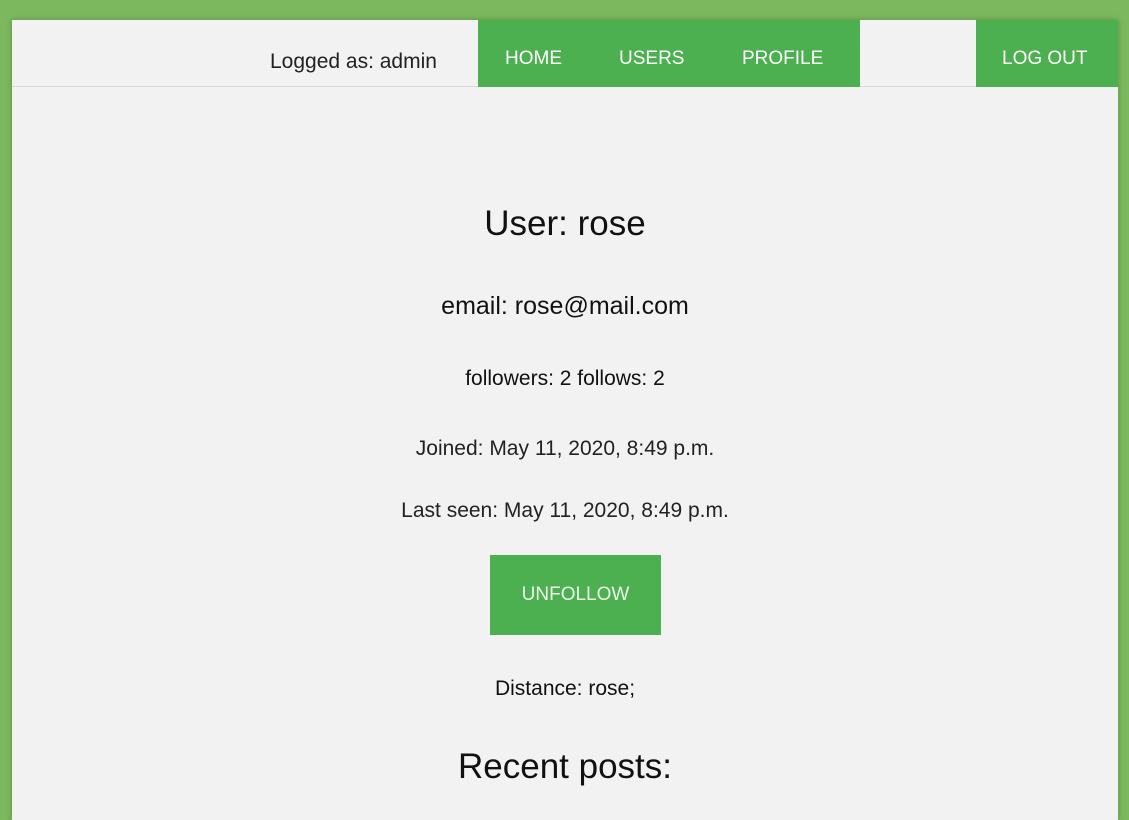 The image size is (1129, 820). I want to click on distance-text: Distance: rose;, so click(565, 688).